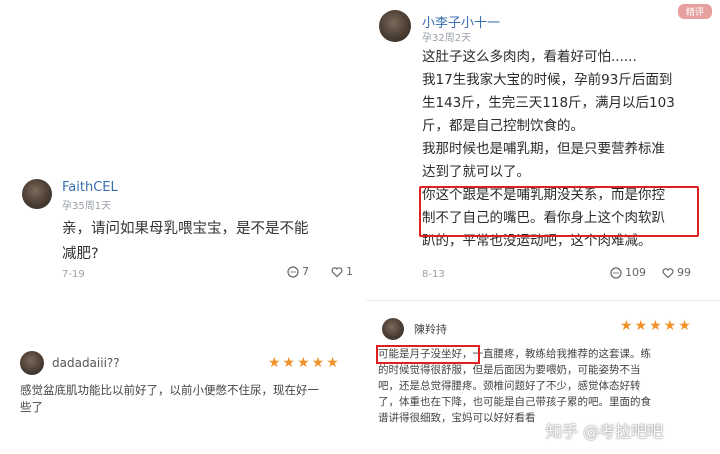  I want to click on reply-button: 7, so click(298, 271).